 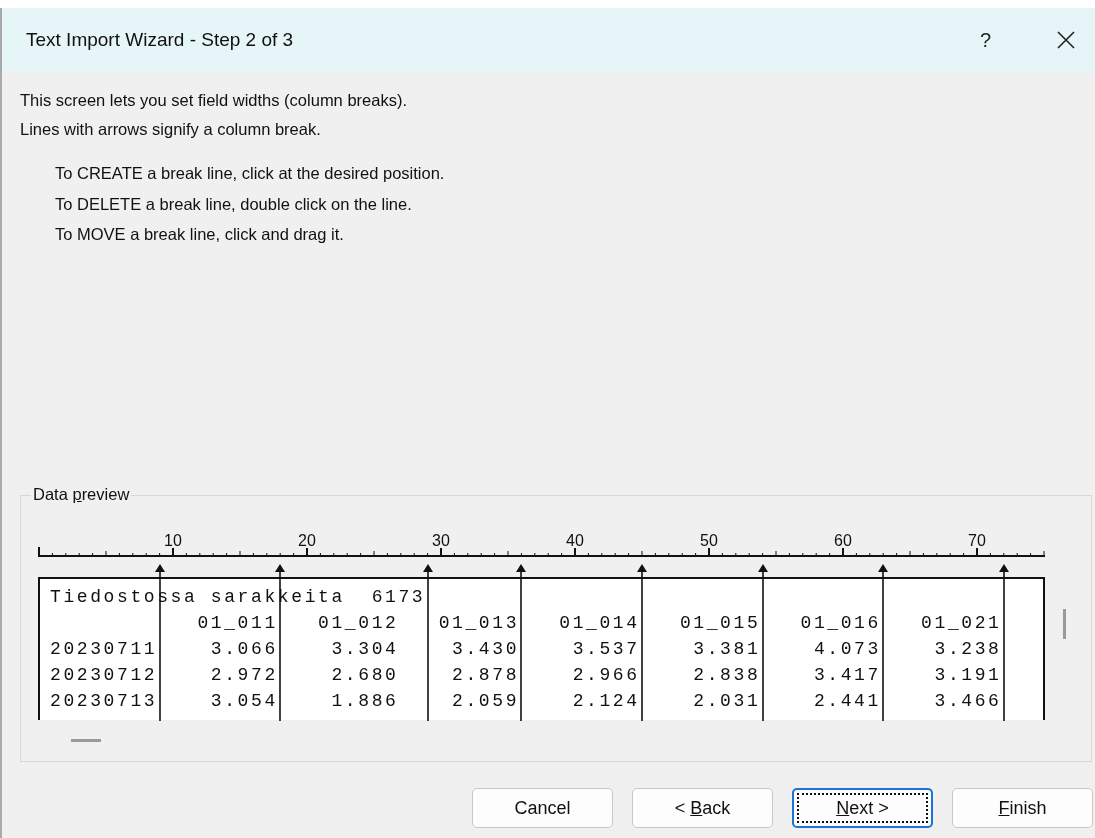 What do you see at coordinates (575, 540) in the screenshot?
I see `ruler-label: 40` at bounding box center [575, 540].